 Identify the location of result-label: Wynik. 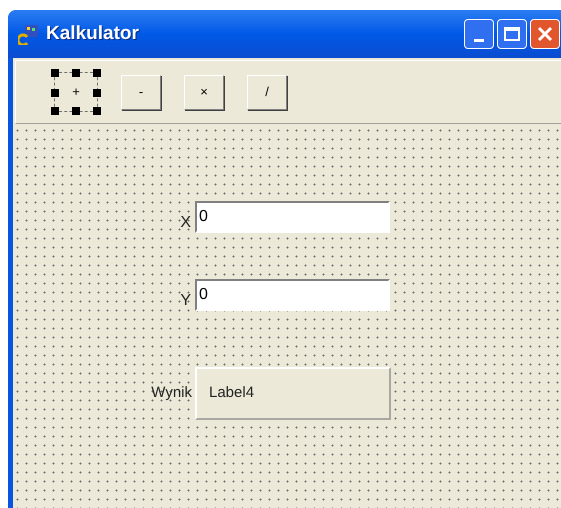
(171, 393).